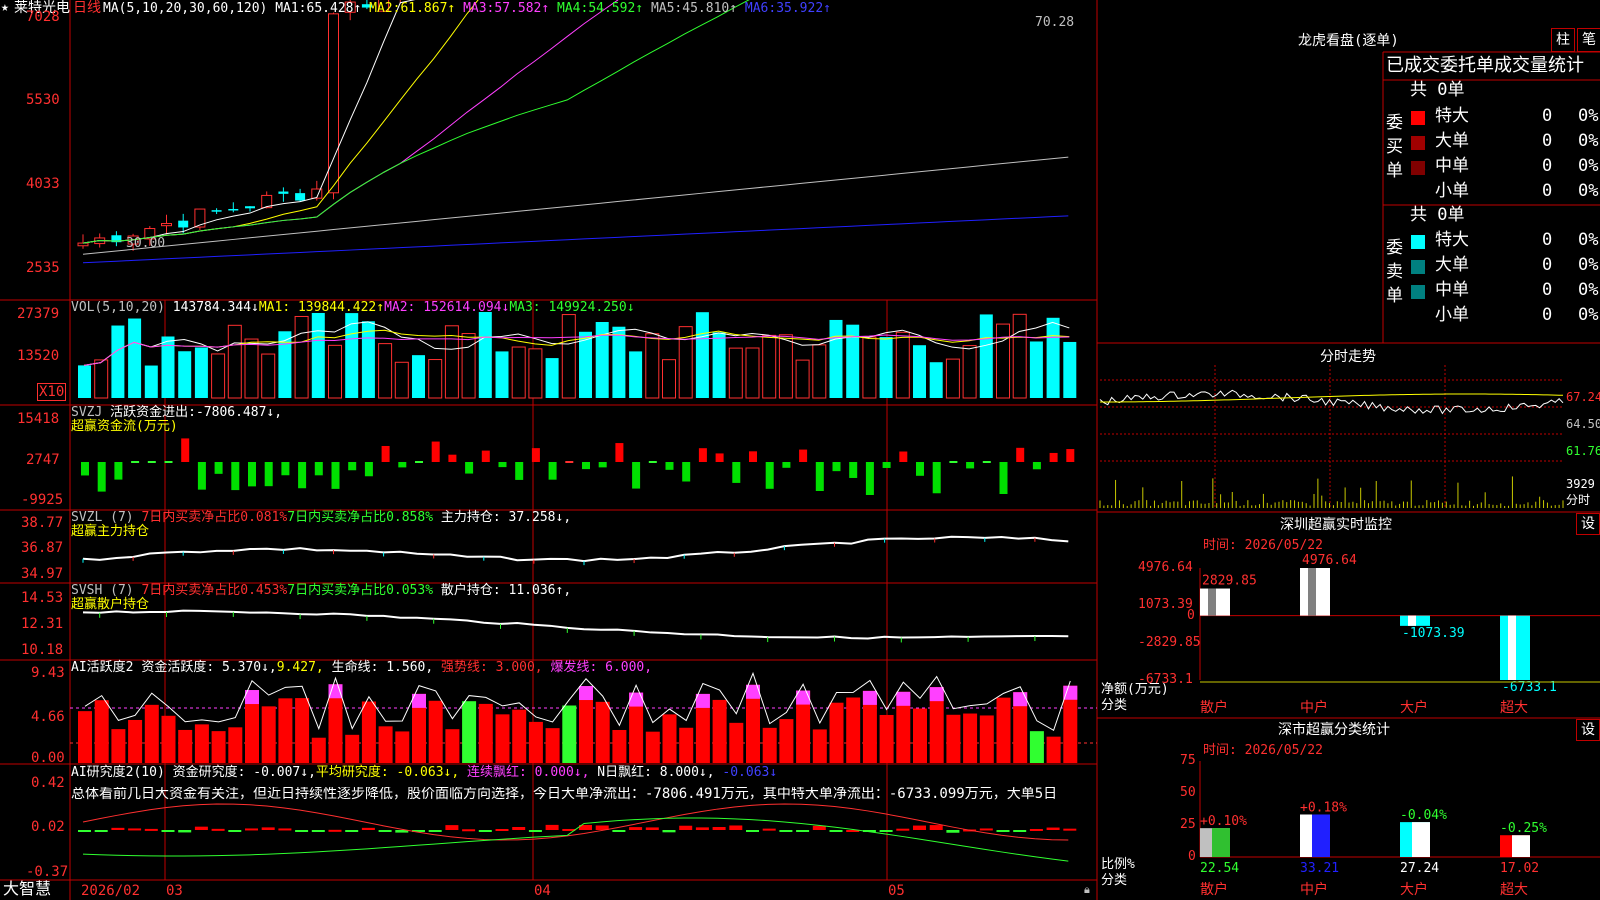 The height and width of the screenshot is (900, 1600). I want to click on monitor-settings-button: 设, so click(1588, 524).